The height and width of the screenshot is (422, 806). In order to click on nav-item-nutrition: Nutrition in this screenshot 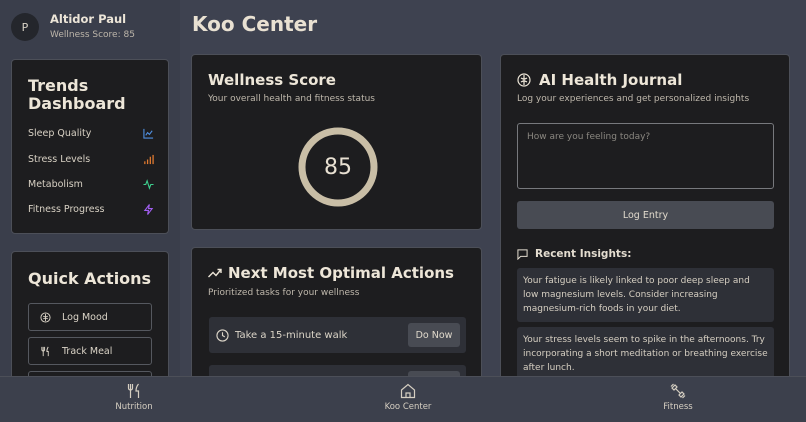, I will do `click(134, 397)`.